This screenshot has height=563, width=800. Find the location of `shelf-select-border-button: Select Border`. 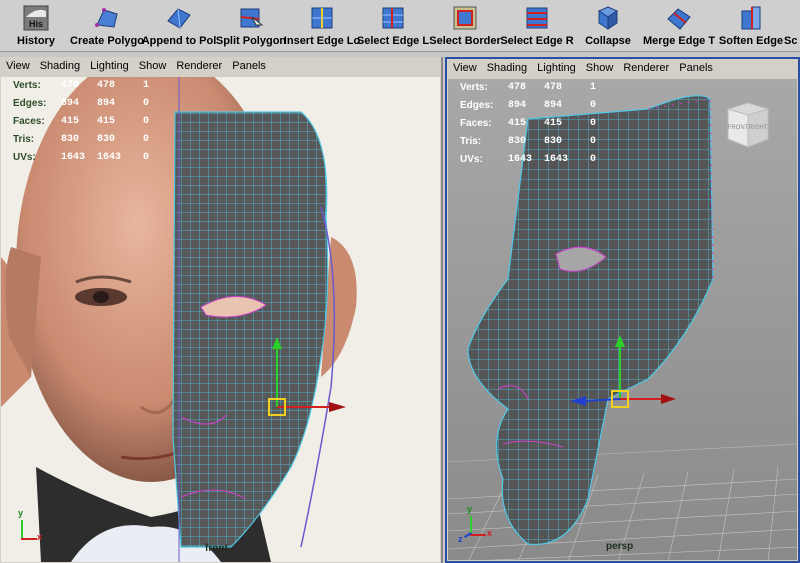

shelf-select-border-button: Select Border is located at coordinates (465, 26).